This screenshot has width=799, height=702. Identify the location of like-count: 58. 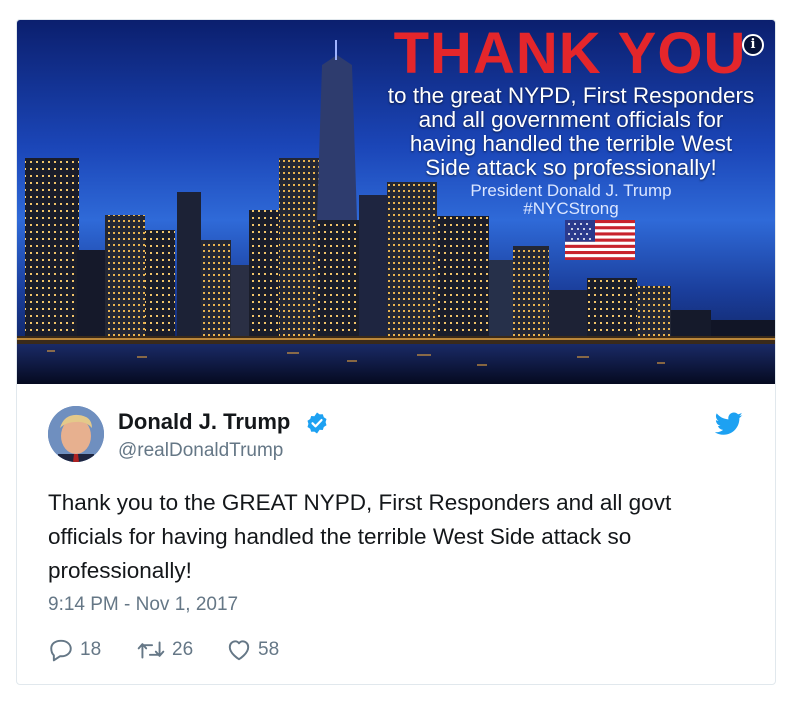
(269, 649).